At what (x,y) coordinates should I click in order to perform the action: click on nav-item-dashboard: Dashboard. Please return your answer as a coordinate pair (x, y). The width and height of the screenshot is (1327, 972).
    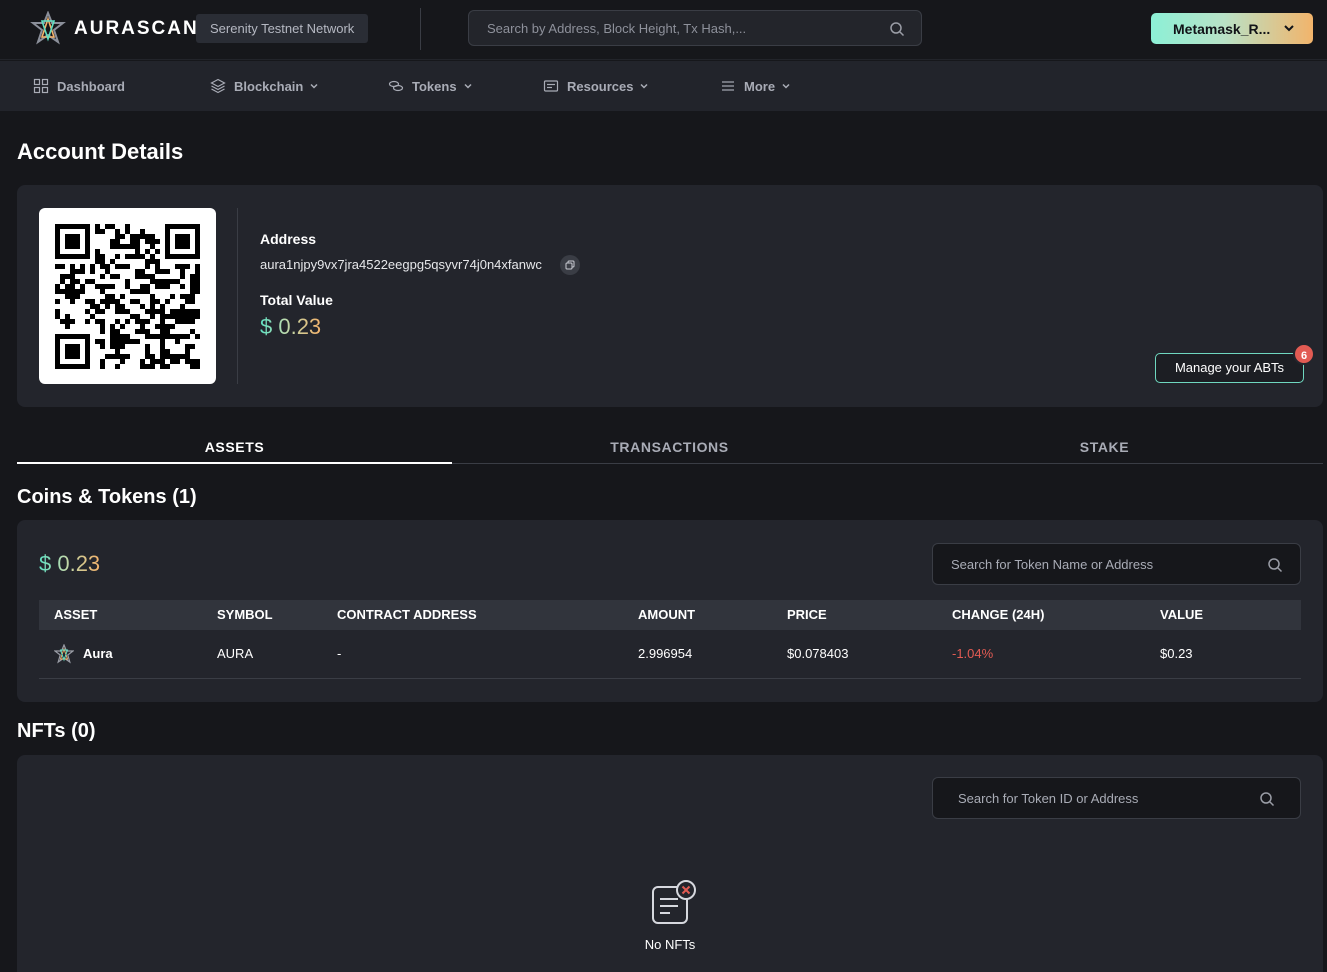
    Looking at the image, I should click on (79, 86).